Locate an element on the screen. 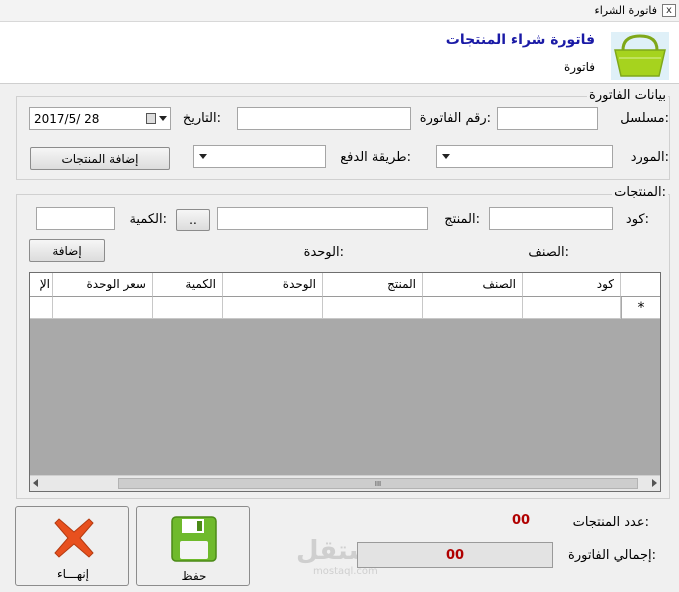 This screenshot has width=679, height=592. invoice-number-input is located at coordinates (324, 118).